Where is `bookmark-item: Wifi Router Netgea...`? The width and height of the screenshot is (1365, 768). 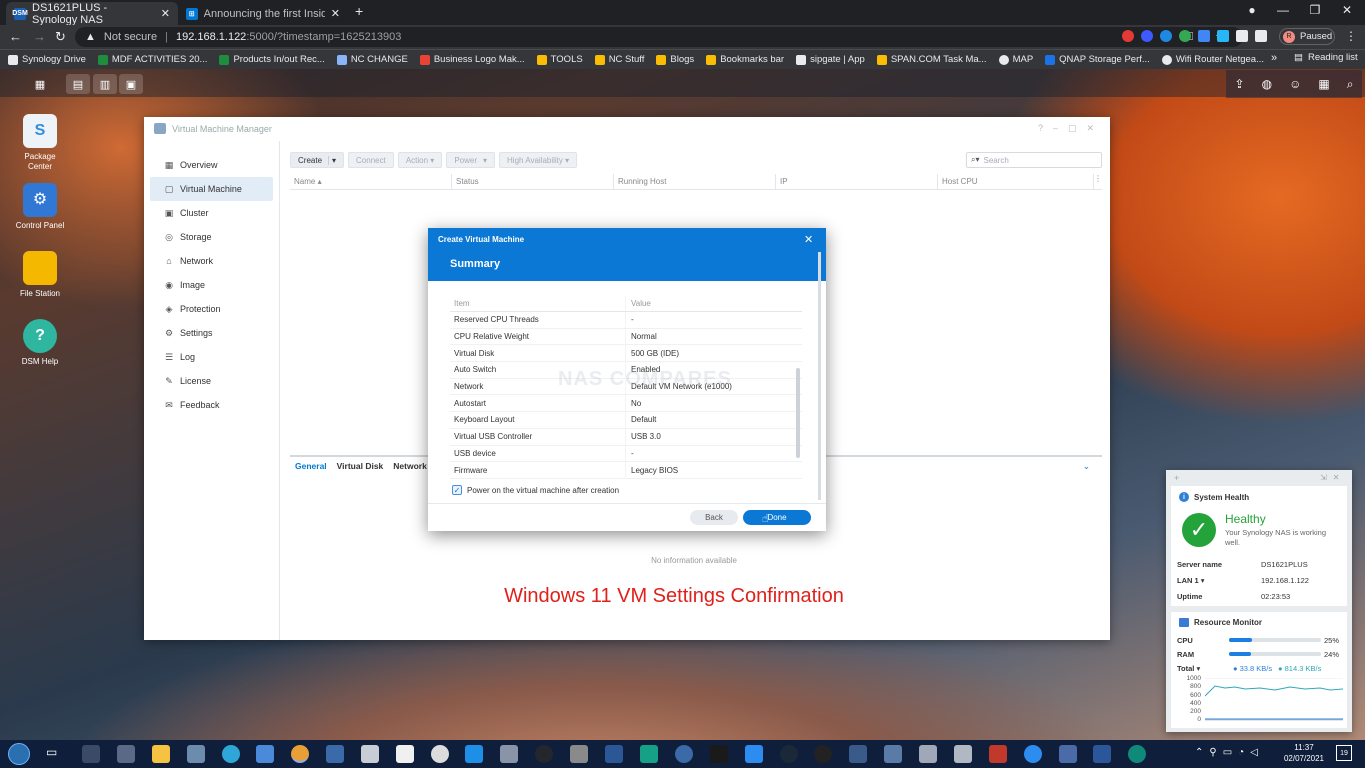 bookmark-item: Wifi Router Netgea... is located at coordinates (1212, 59).